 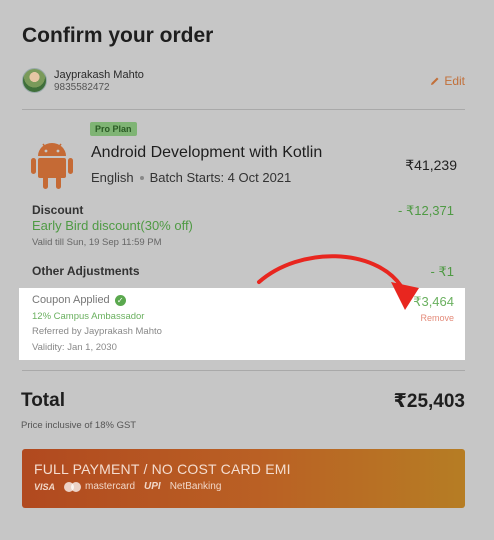 What do you see at coordinates (243, 478) in the screenshot?
I see `full-payment-button` at bounding box center [243, 478].